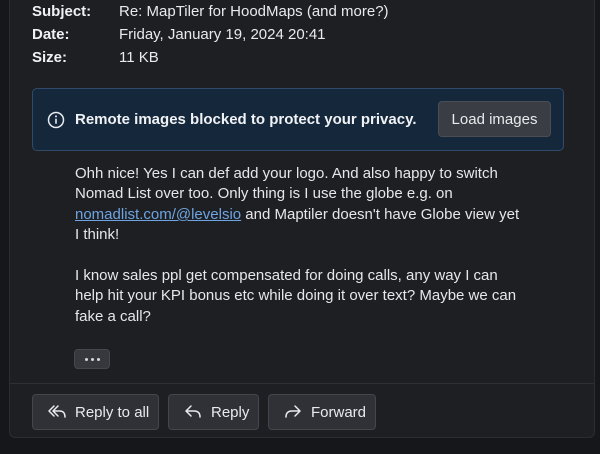  Describe the element at coordinates (302, 383) in the screenshot. I see `actions-divider` at that location.